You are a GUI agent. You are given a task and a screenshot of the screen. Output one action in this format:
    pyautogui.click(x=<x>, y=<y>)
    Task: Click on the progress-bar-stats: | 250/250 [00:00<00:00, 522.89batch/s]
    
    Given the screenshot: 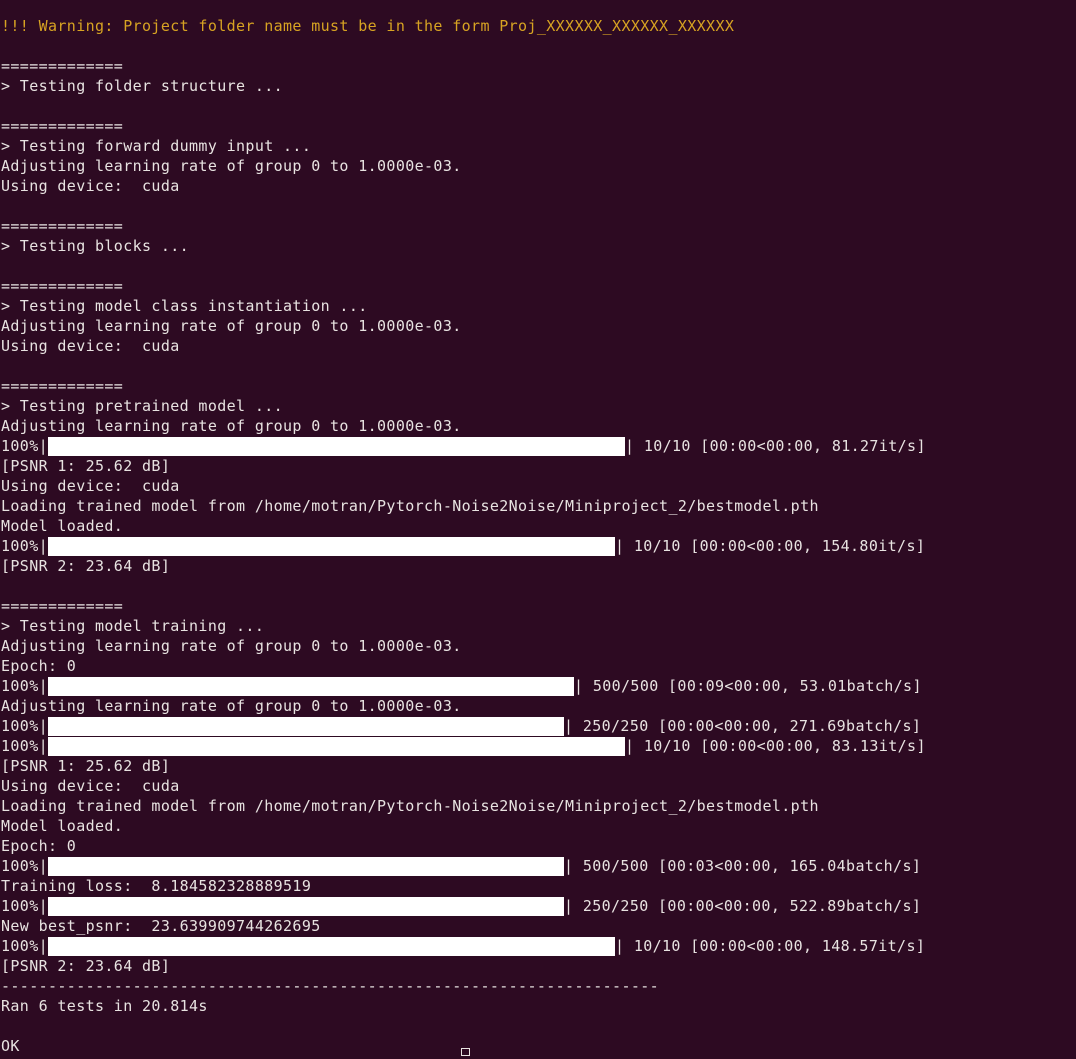 What is the action you would take?
    pyautogui.click(x=743, y=906)
    